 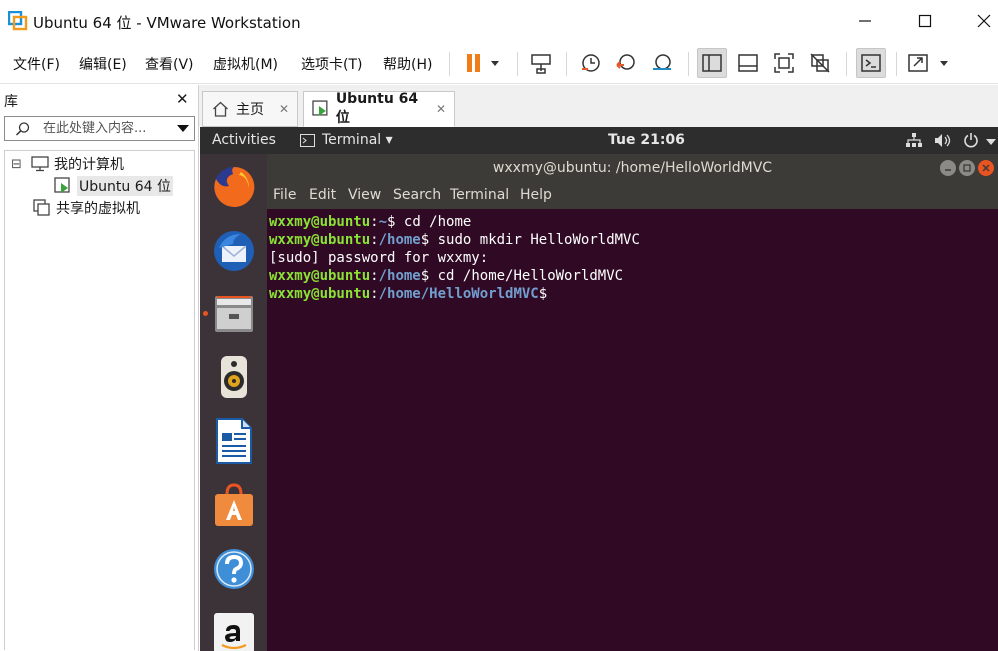 What do you see at coordinates (250, 109) in the screenshot?
I see `tab-home: 主页 ✕` at bounding box center [250, 109].